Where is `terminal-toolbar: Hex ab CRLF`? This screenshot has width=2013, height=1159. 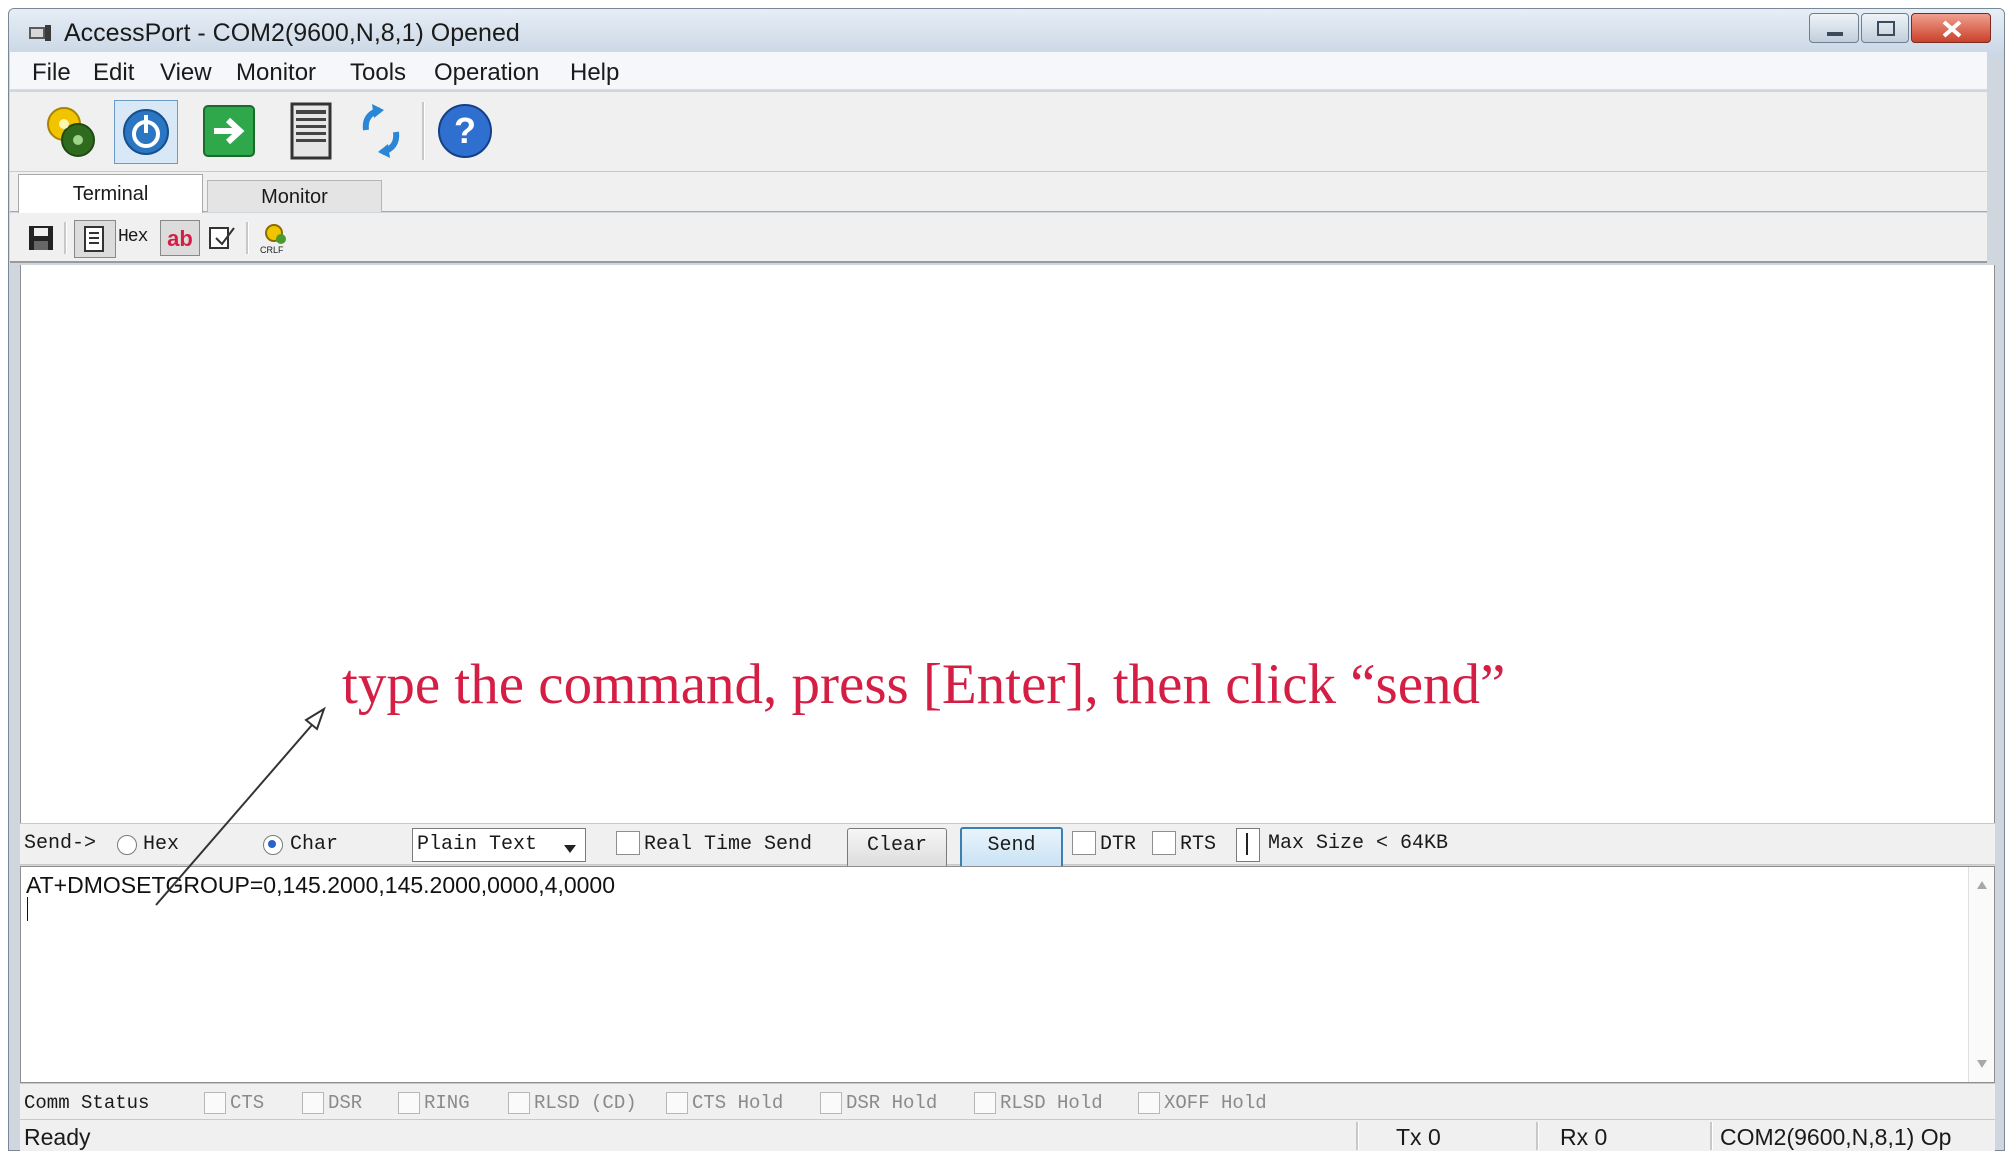
terminal-toolbar: Hex ab CRLF is located at coordinates (998, 238).